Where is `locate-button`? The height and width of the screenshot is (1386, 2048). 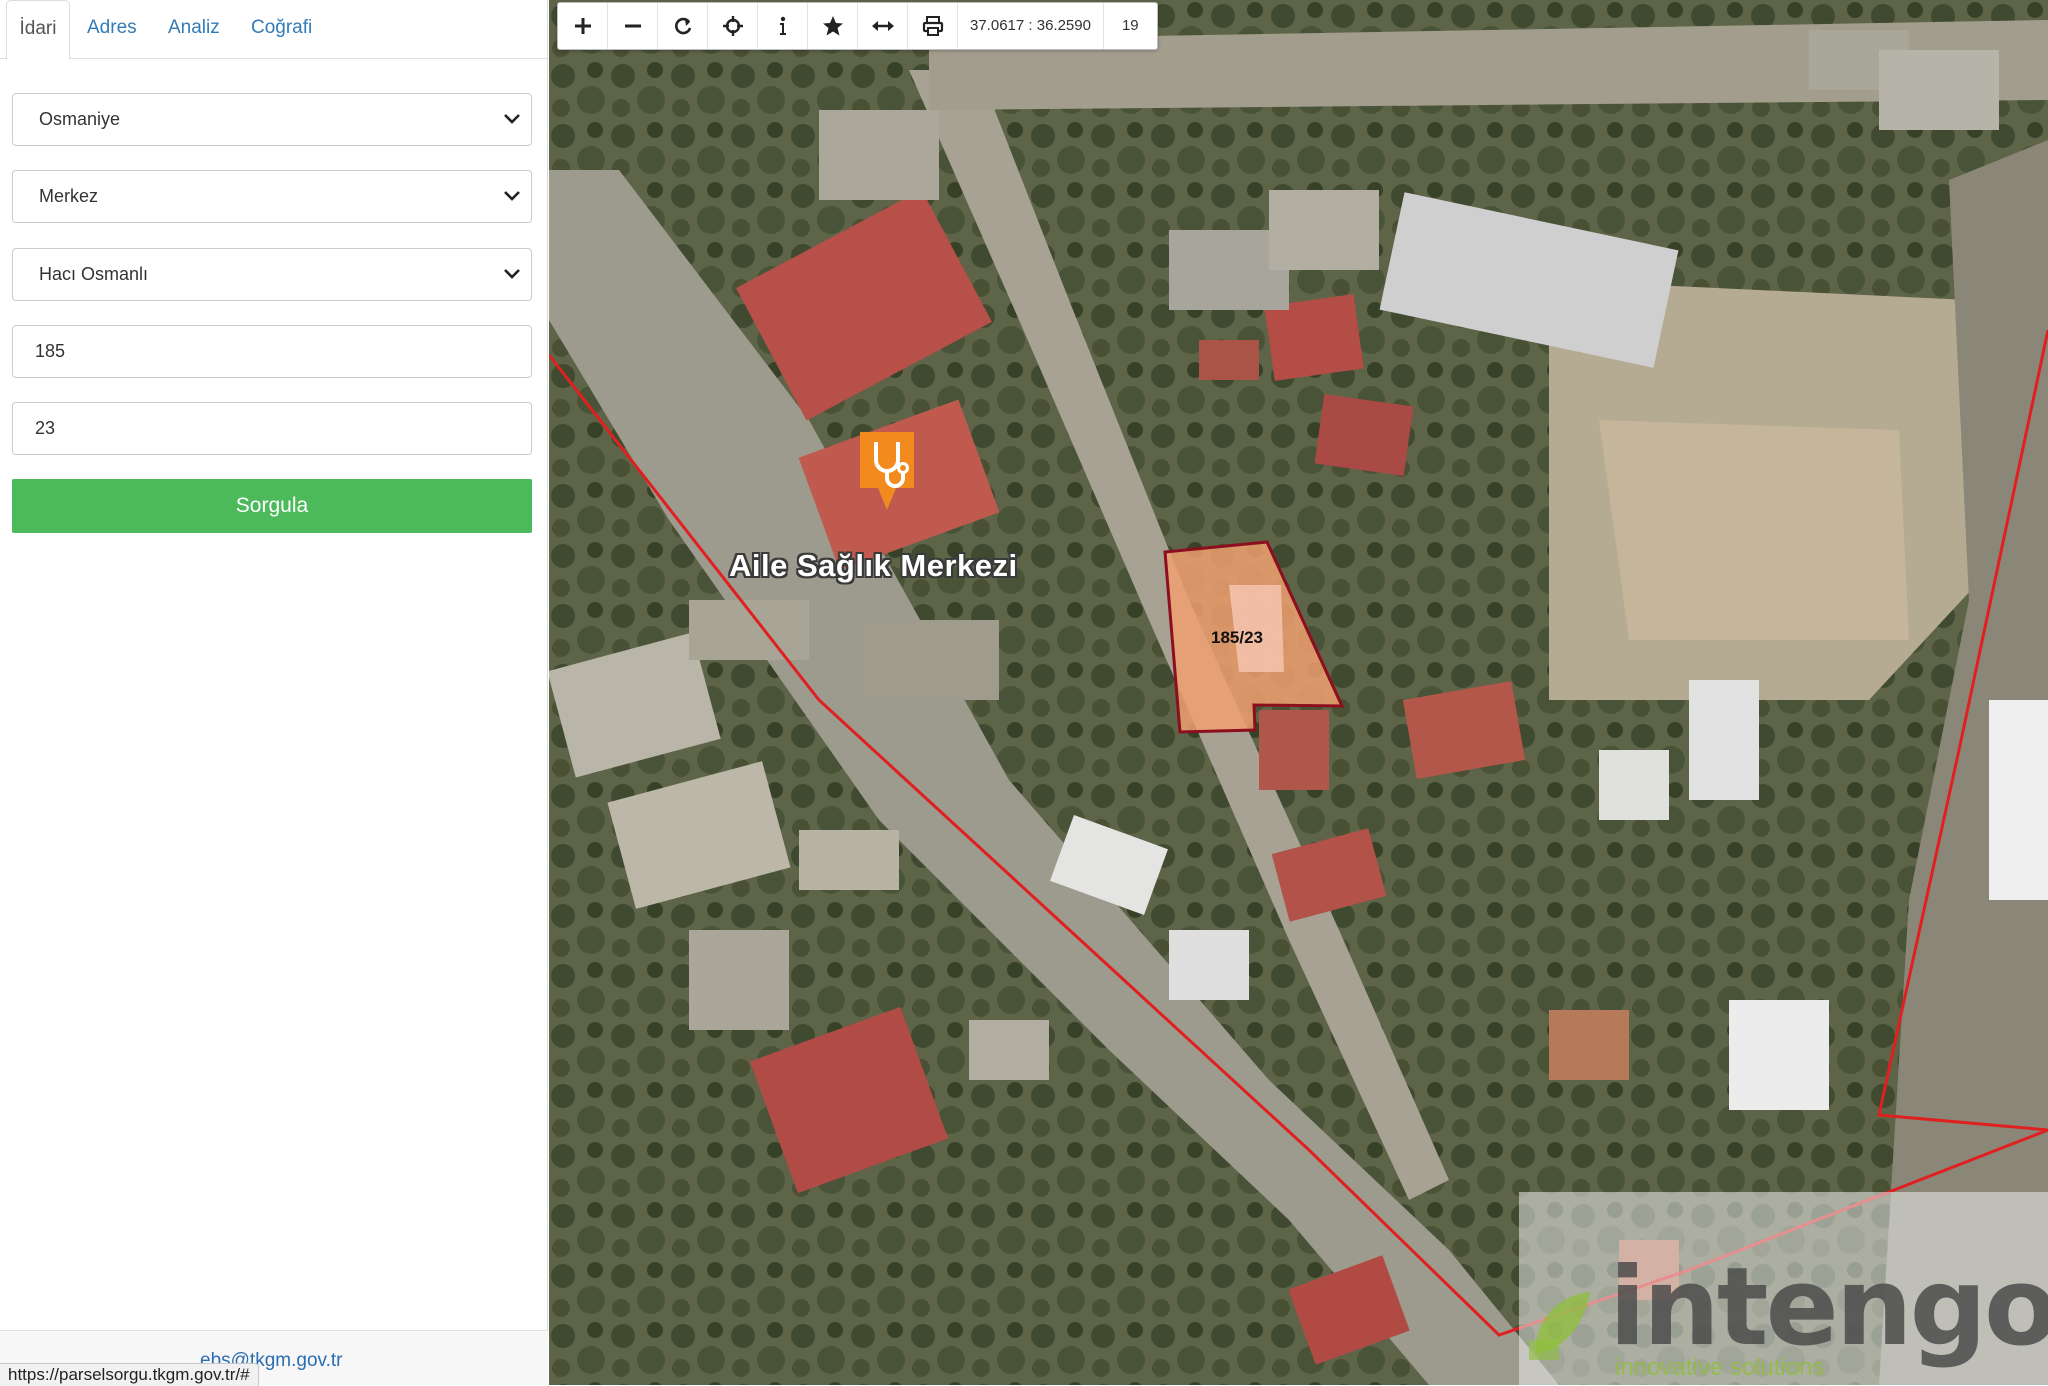
locate-button is located at coordinates (733, 26).